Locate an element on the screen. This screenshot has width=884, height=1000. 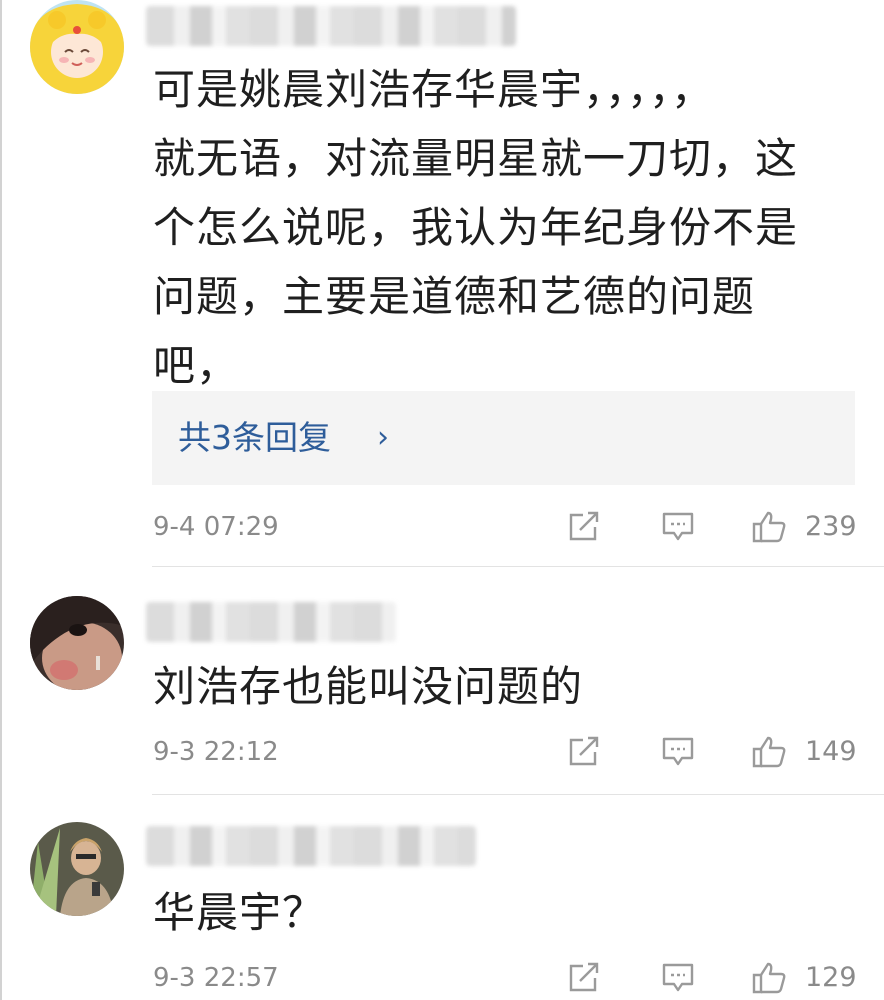
like-count: 129 is located at coordinates (831, 977).